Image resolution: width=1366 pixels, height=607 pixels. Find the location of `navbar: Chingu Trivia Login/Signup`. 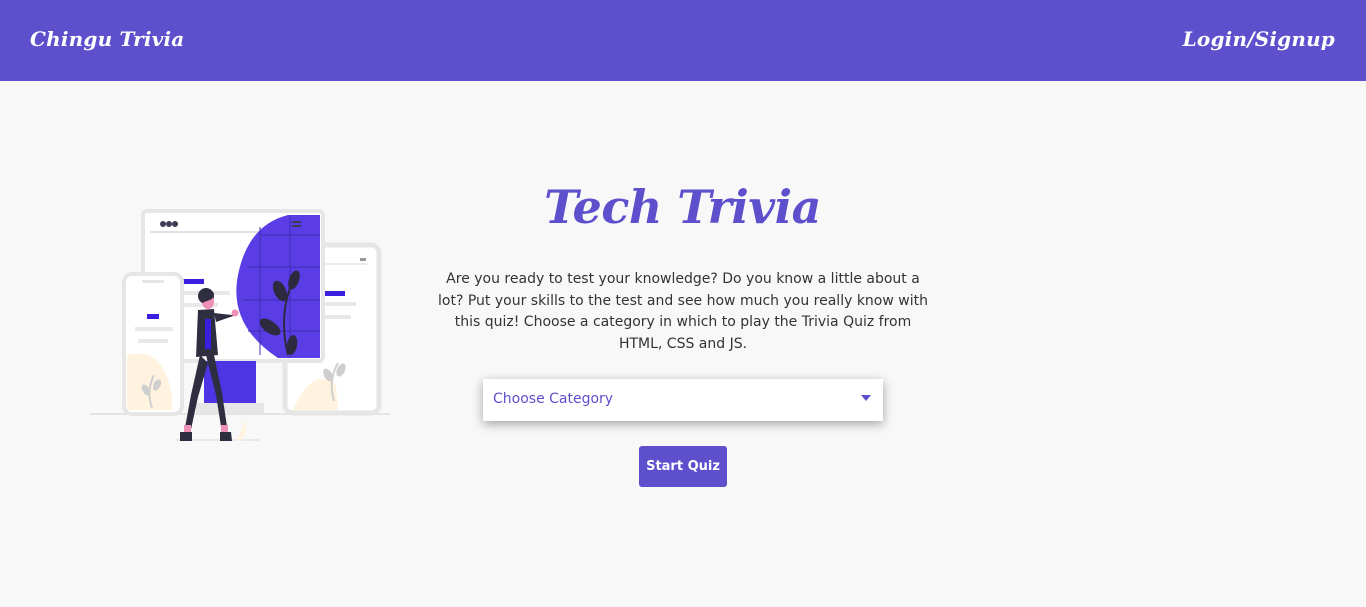

navbar: Chingu Trivia Login/Signup is located at coordinates (683, 40).